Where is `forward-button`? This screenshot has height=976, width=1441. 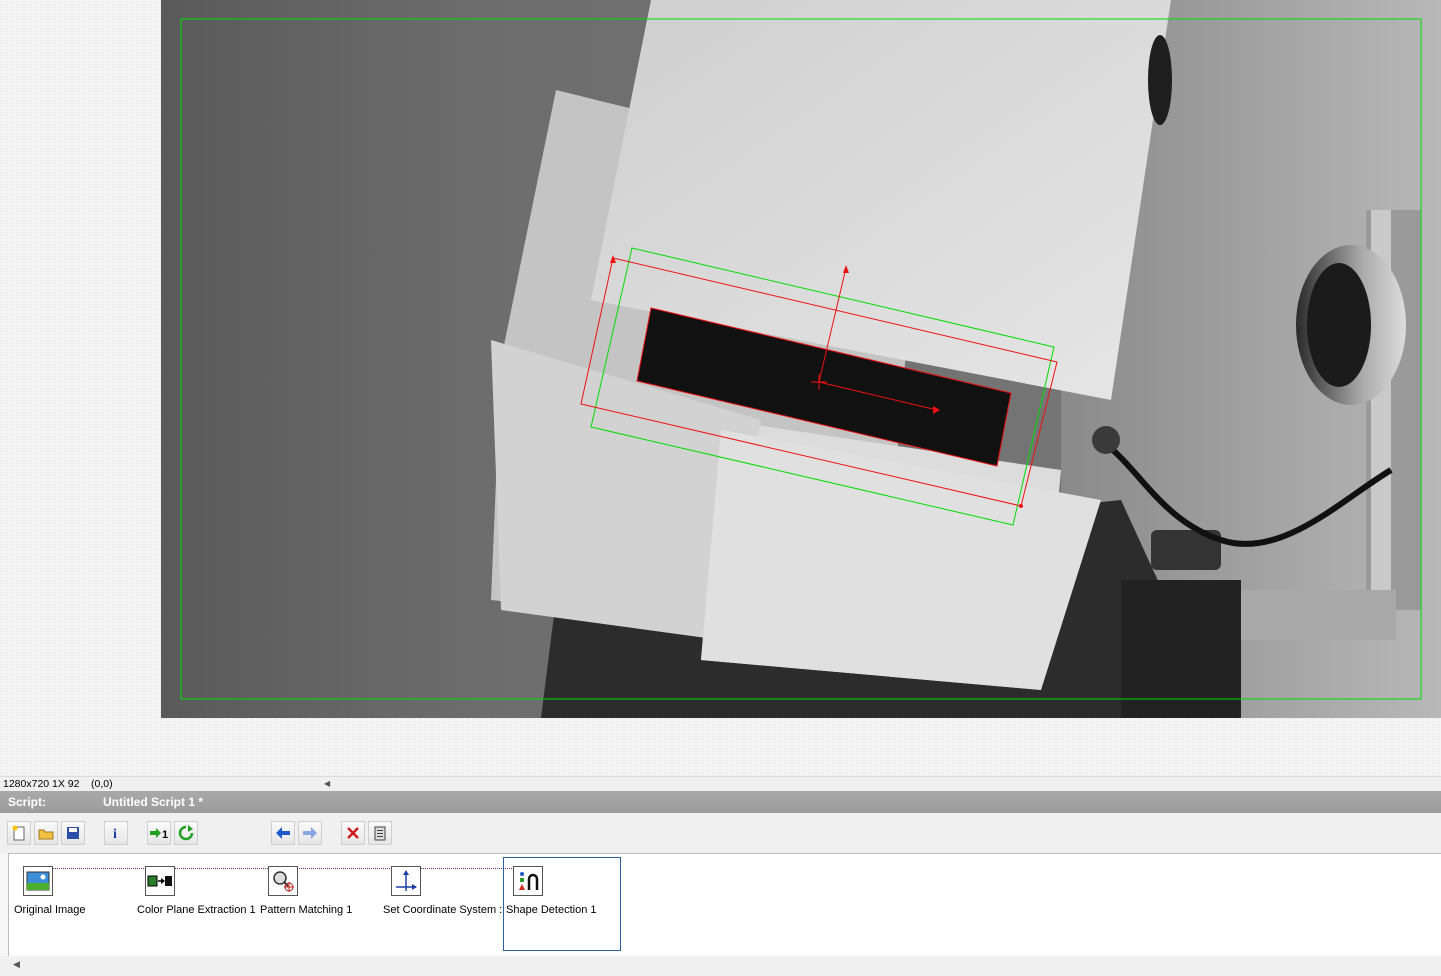 forward-button is located at coordinates (310, 833).